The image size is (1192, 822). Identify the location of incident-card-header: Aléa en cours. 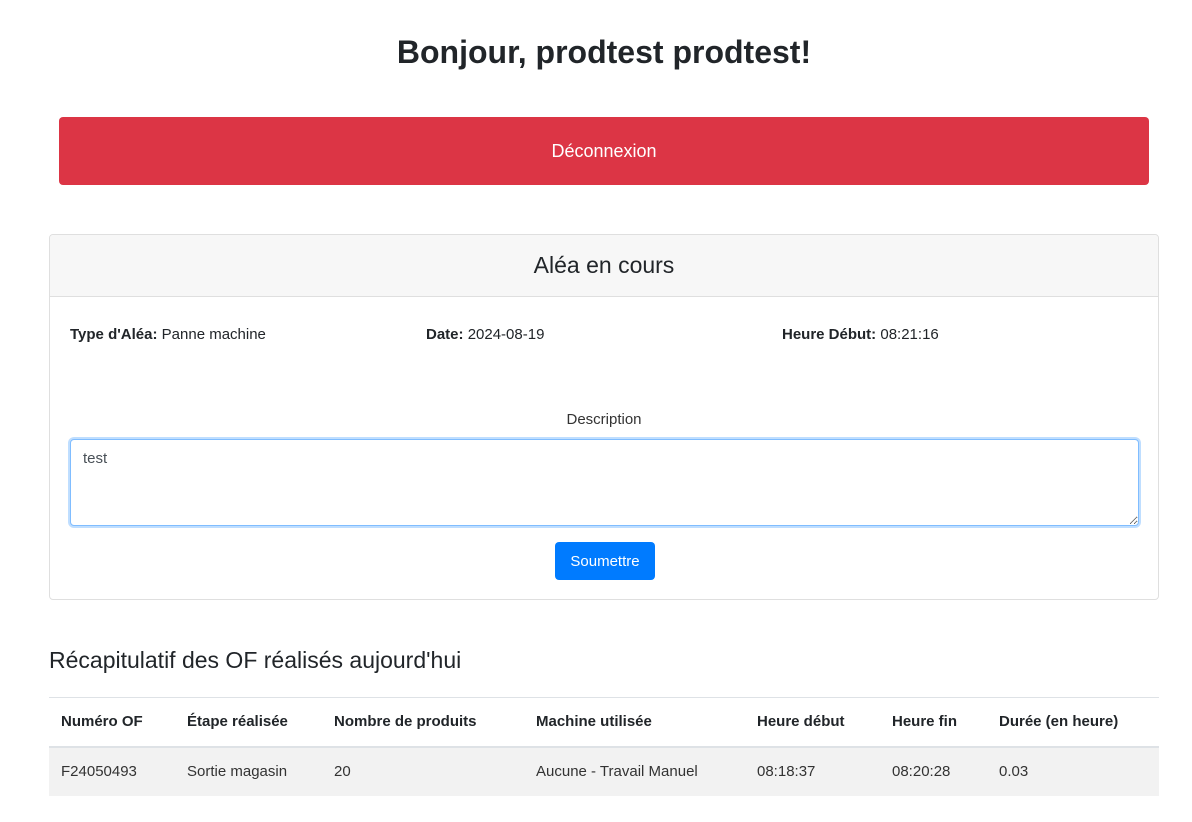
(604, 266).